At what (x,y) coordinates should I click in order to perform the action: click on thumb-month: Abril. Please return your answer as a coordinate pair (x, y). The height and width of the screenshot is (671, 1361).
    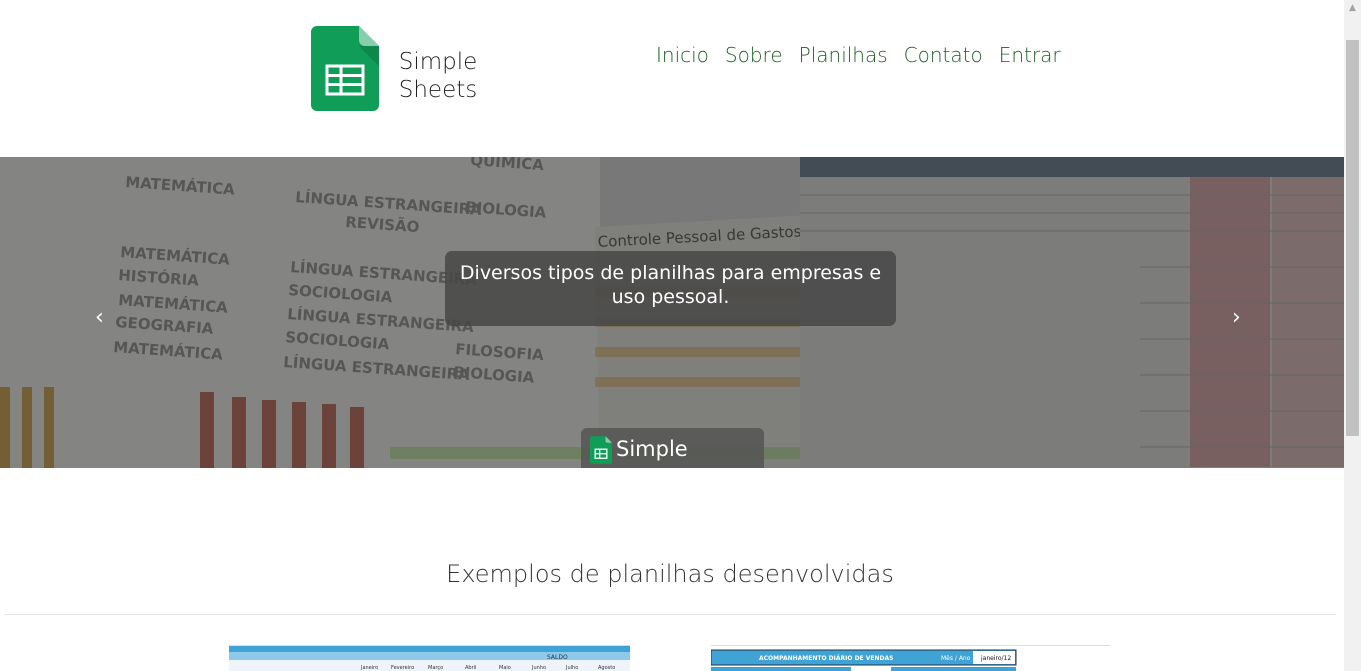
    Looking at the image, I should click on (470, 668).